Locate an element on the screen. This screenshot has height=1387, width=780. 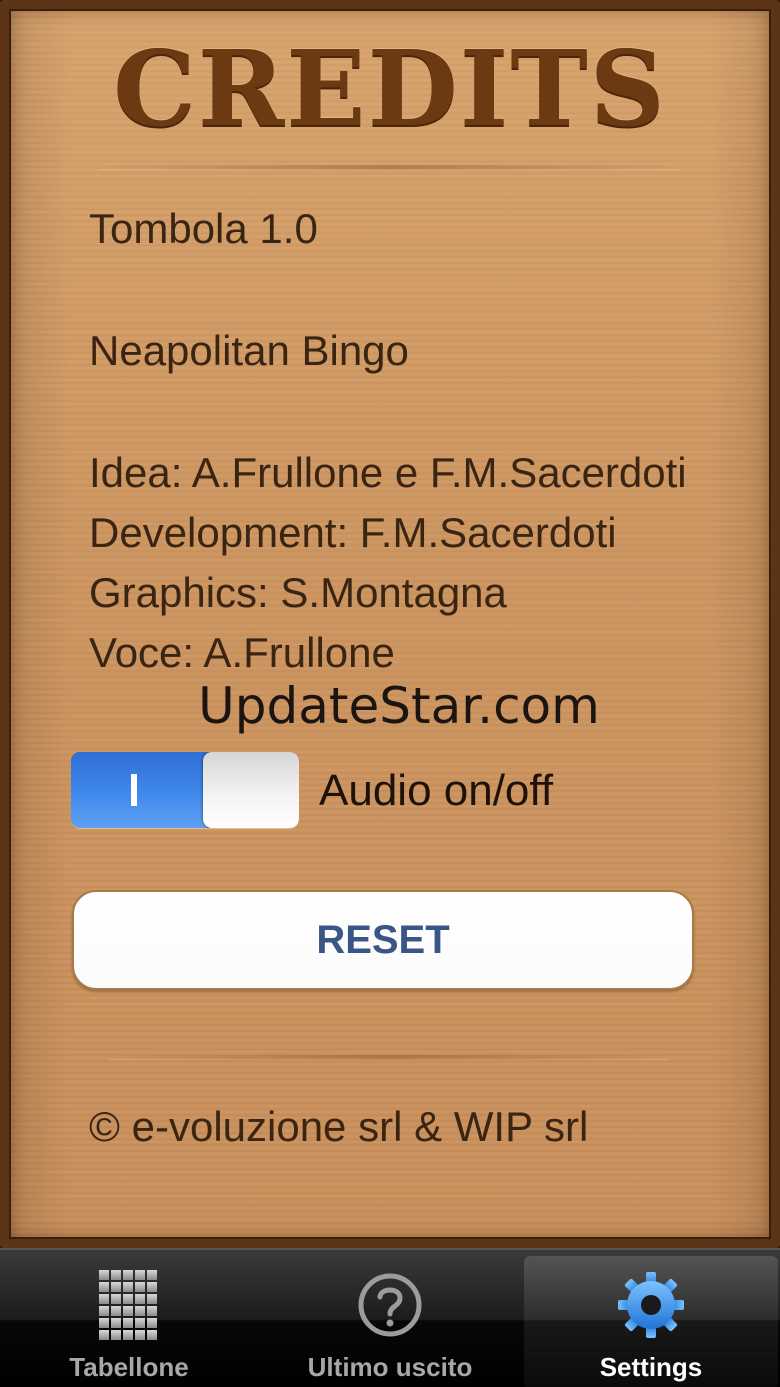
audio-toggle-label: Audio on/off is located at coordinates (436, 790).